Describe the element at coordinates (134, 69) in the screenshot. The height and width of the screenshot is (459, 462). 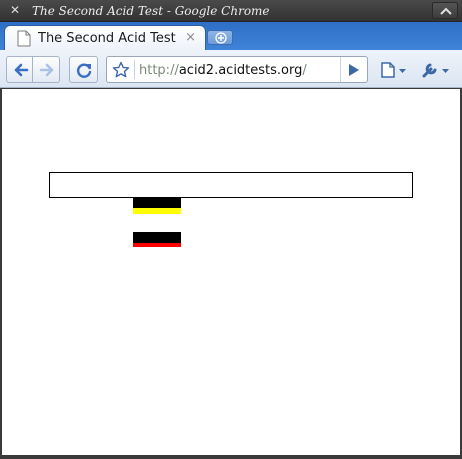
I see `omnibox-divider` at that location.